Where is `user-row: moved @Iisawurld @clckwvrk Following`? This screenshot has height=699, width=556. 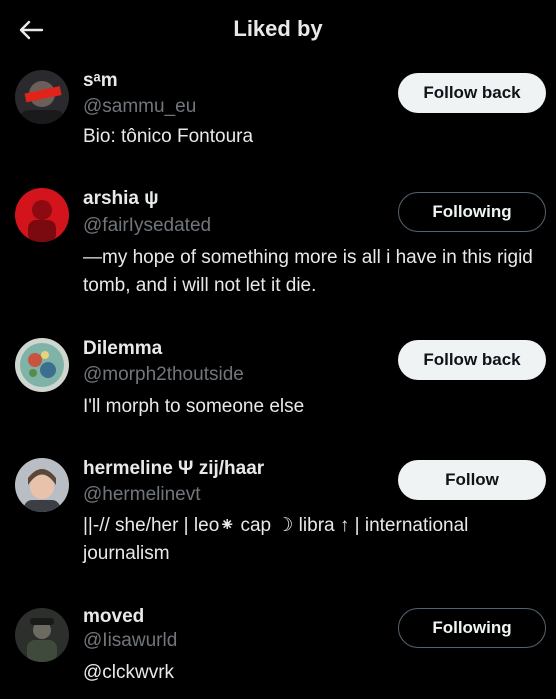
user-row: moved @Iisawurld @clckwvrk Following is located at coordinates (278, 648).